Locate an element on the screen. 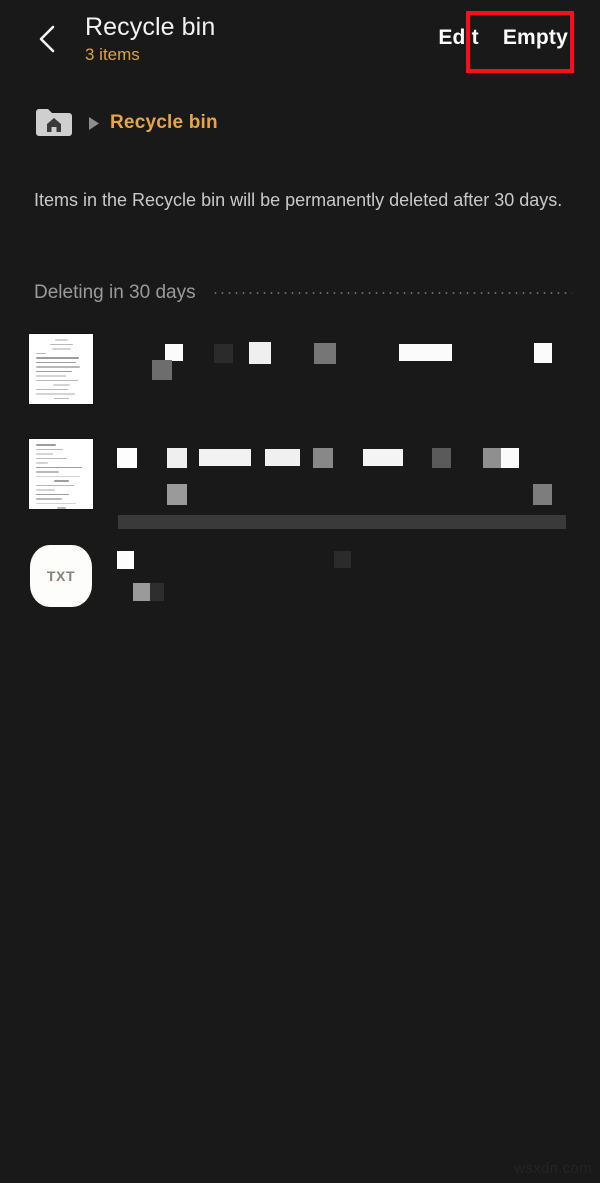  header-actions: Edit Empty is located at coordinates (505, 38).